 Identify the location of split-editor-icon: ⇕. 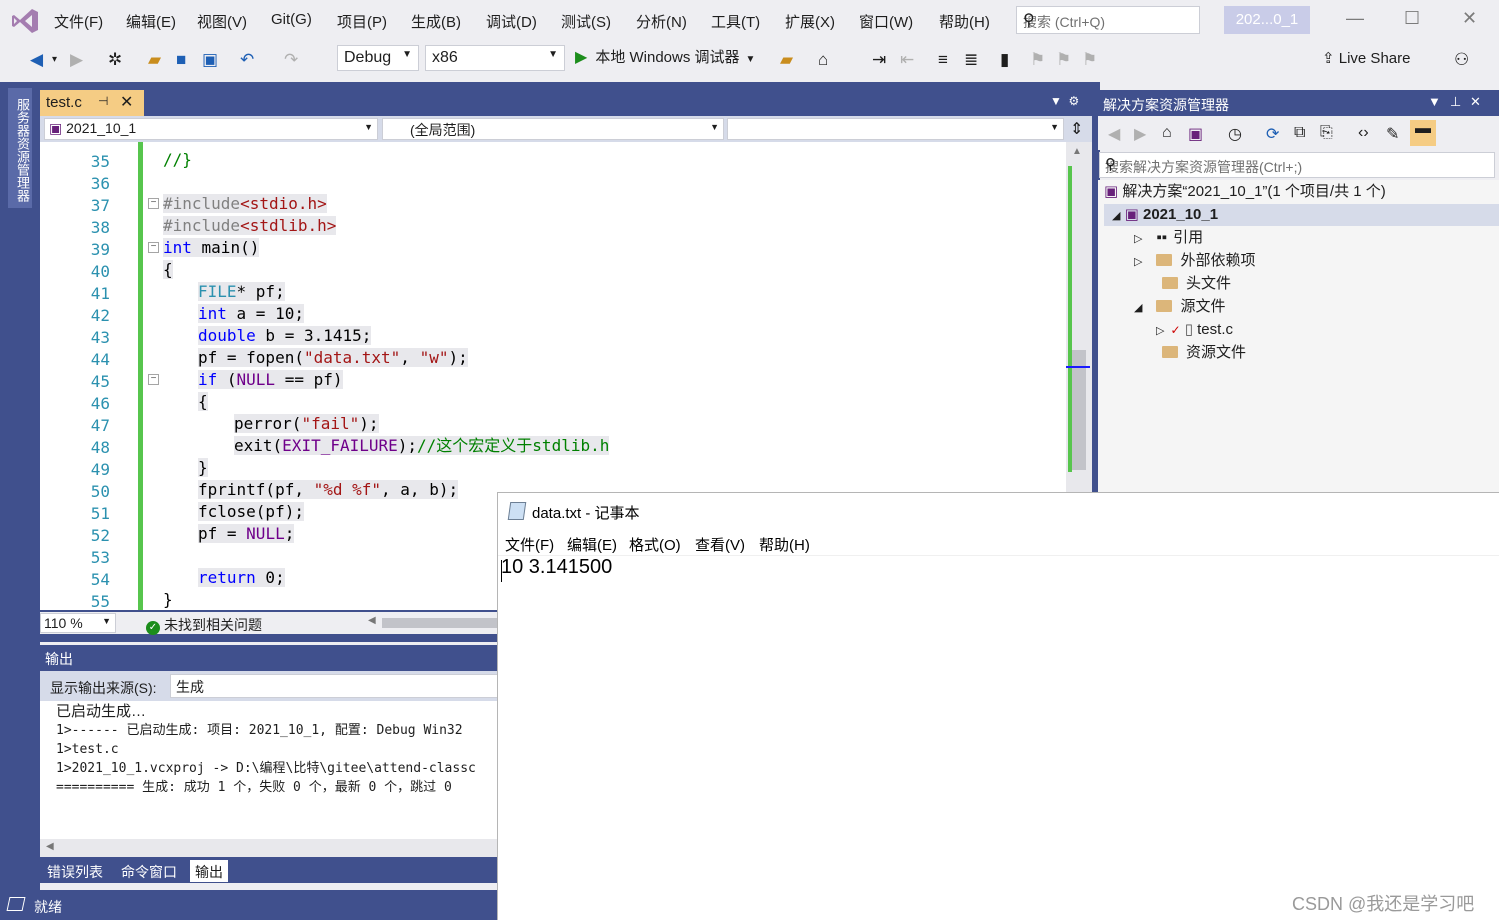
(1076, 129).